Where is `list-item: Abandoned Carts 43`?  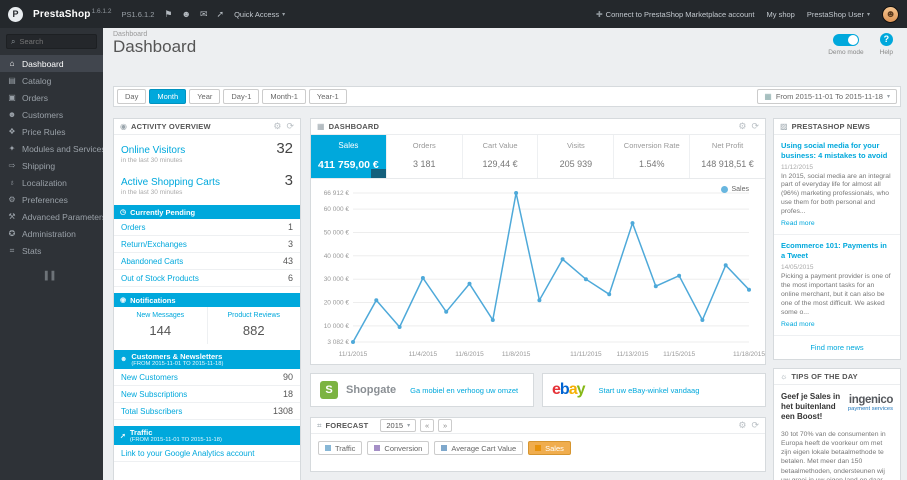 list-item: Abandoned Carts 43 is located at coordinates (207, 261).